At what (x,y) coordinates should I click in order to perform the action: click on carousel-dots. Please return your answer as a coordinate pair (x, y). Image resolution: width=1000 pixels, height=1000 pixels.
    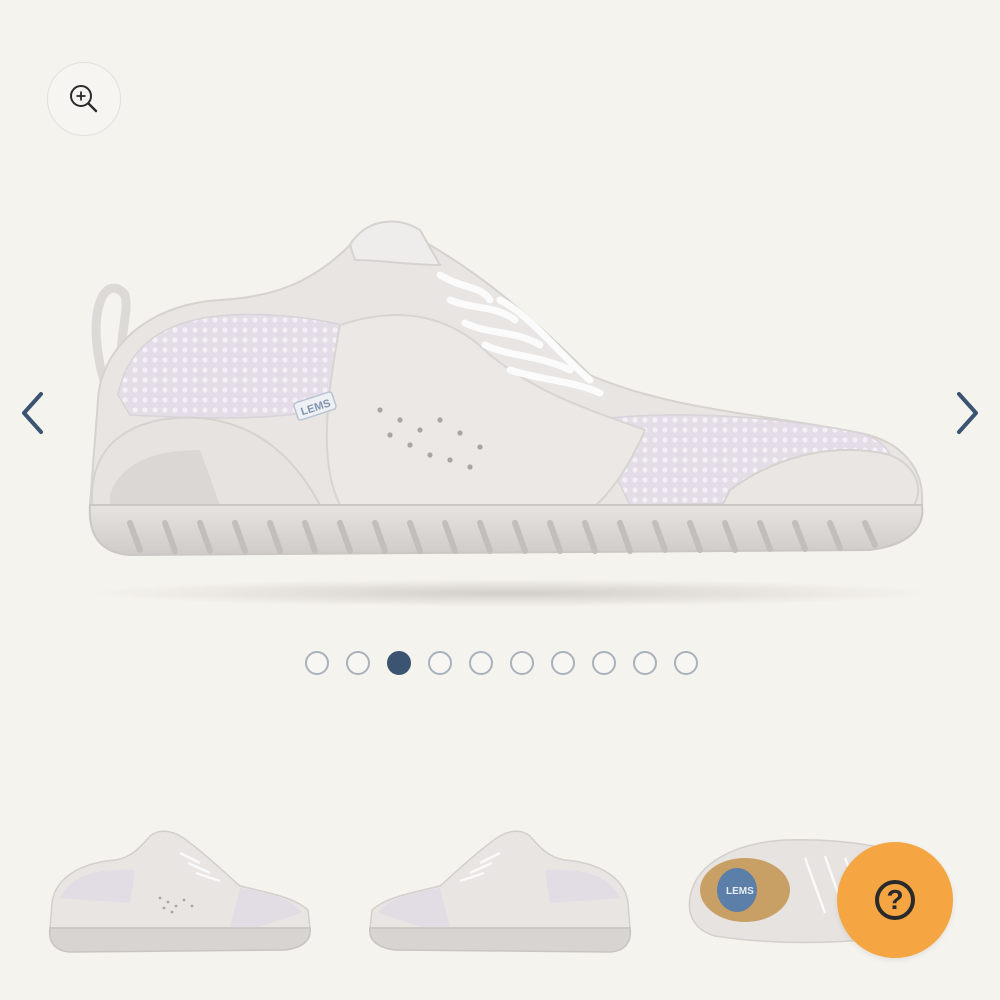
    Looking at the image, I should click on (501, 663).